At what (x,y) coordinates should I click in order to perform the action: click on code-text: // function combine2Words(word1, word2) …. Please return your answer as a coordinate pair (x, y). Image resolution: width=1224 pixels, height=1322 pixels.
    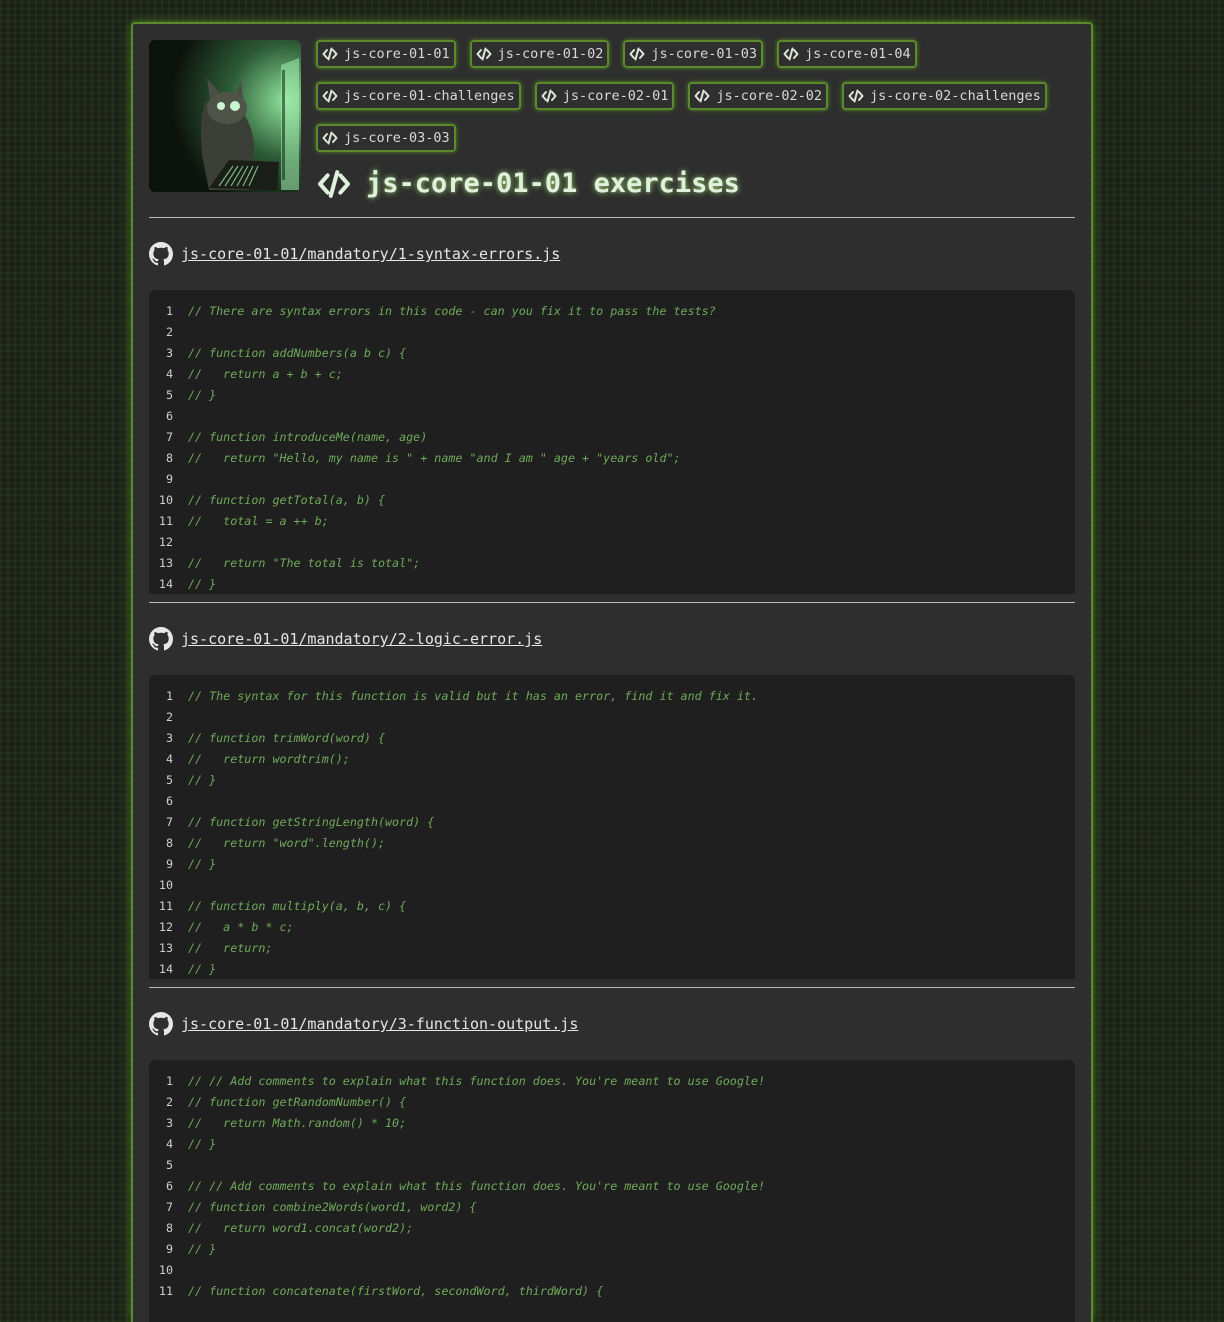
    Looking at the image, I should click on (332, 1206).